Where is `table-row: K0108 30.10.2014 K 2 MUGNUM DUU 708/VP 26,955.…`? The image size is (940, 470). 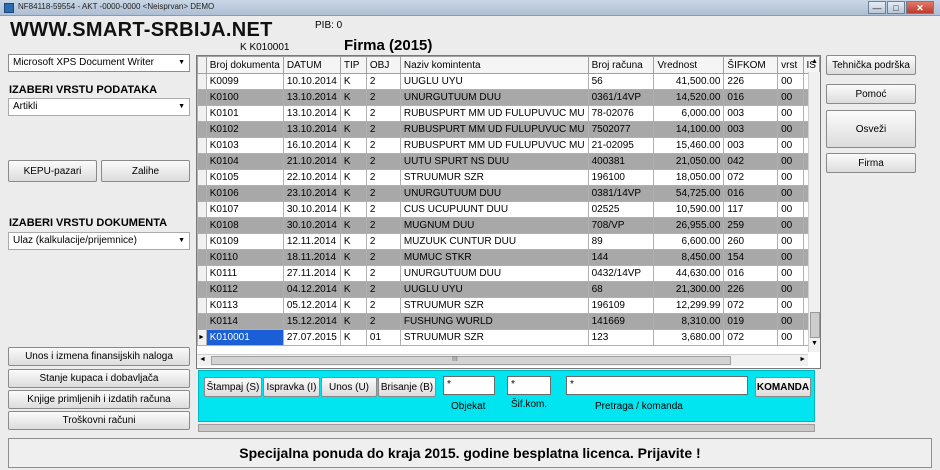
table-row: K0108 30.10.2014 K 2 MUGNUM DUU 708/VP 26,955.… is located at coordinates (508, 225).